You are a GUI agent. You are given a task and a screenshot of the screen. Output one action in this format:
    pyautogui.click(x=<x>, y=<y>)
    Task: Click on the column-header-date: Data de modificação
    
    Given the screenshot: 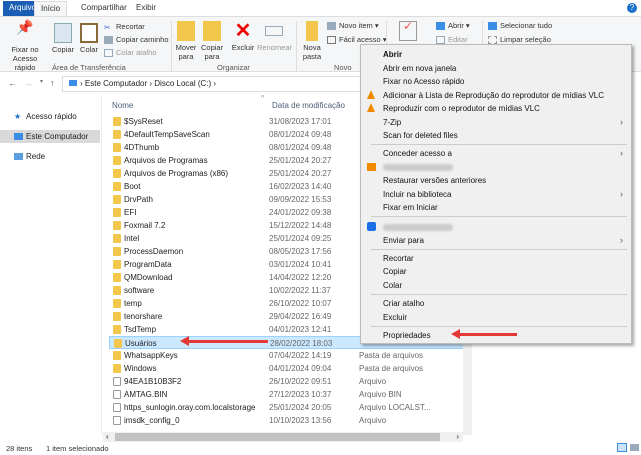 What is the action you would take?
    pyautogui.click(x=308, y=105)
    